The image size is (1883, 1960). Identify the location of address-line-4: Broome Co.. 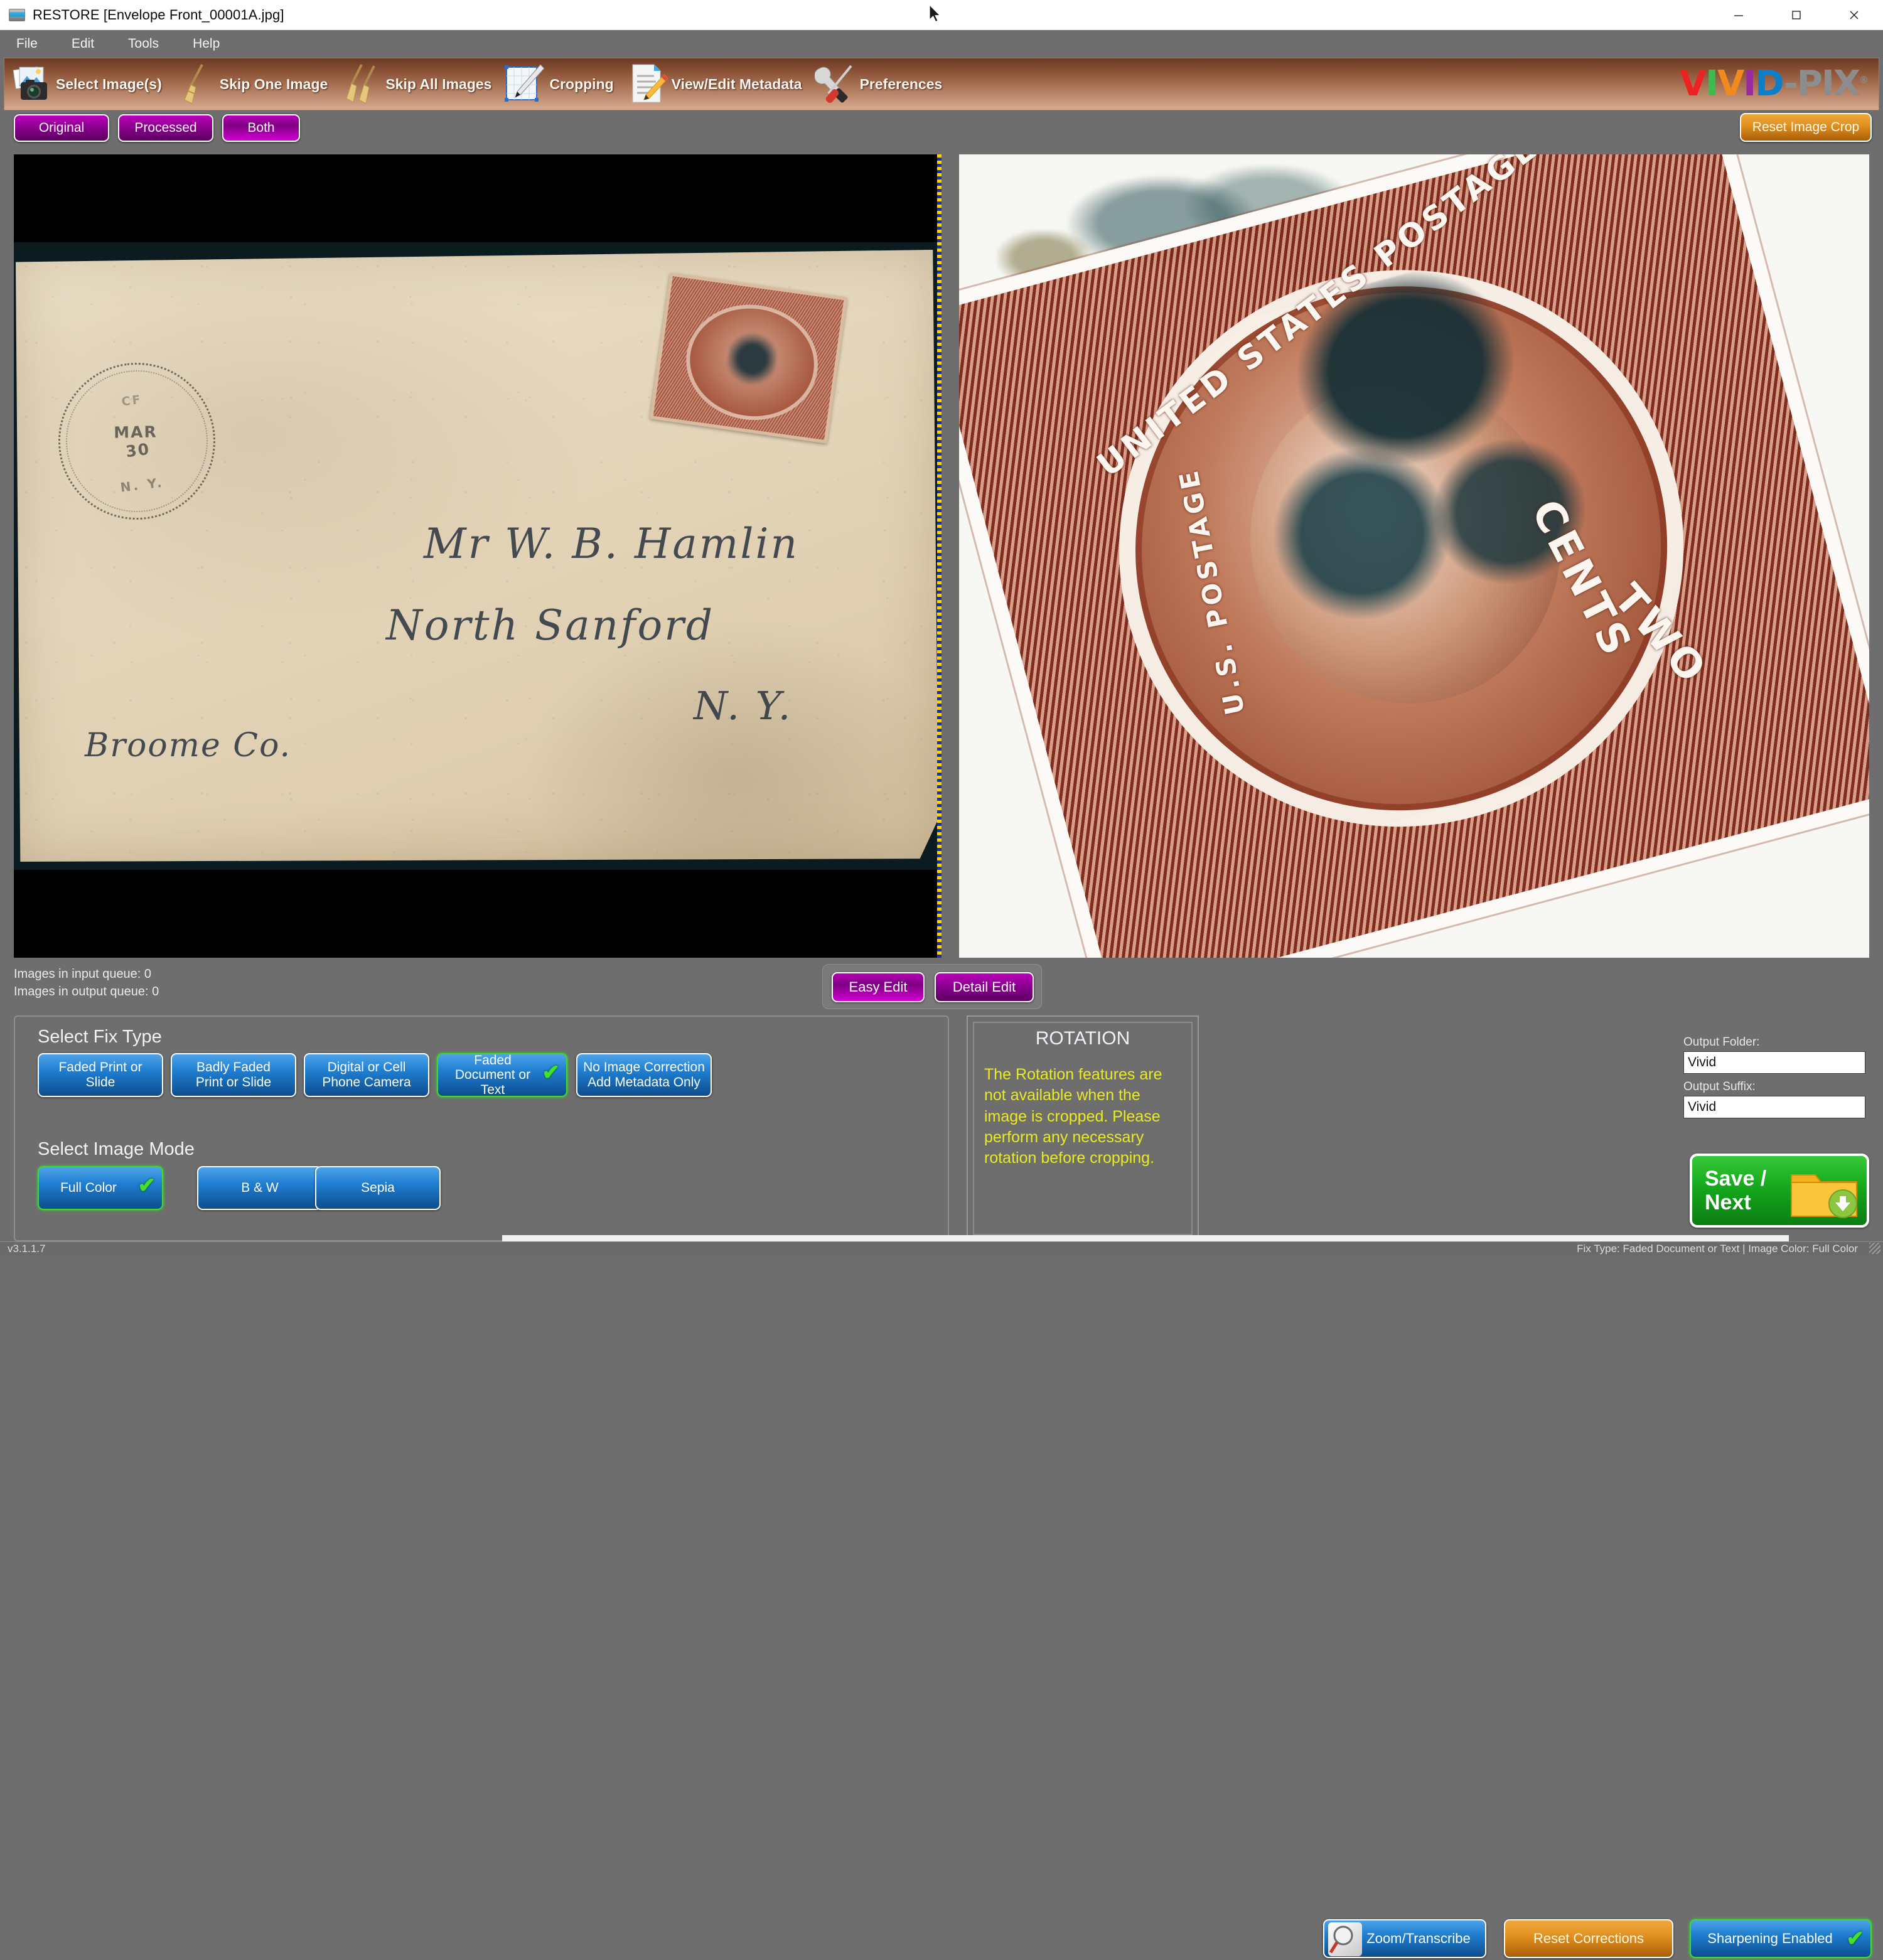
(189, 745).